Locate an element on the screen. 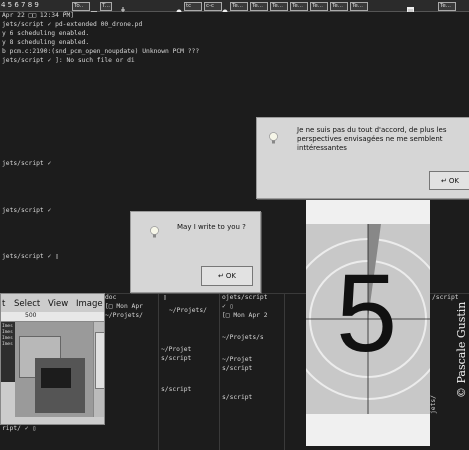  terminal-line: y 6 scheduling enabled. is located at coordinates (46, 33).